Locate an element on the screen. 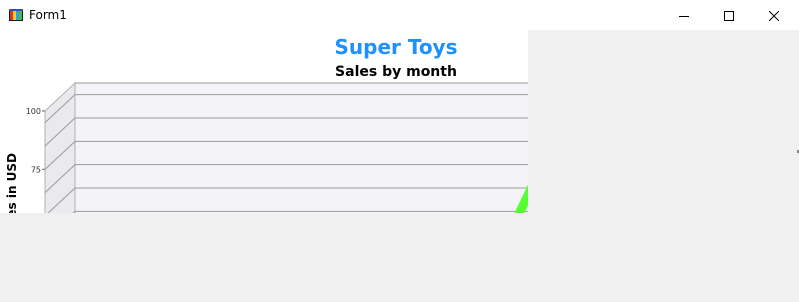 The width and height of the screenshot is (799, 302). window-title: Form1 is located at coordinates (48, 15).